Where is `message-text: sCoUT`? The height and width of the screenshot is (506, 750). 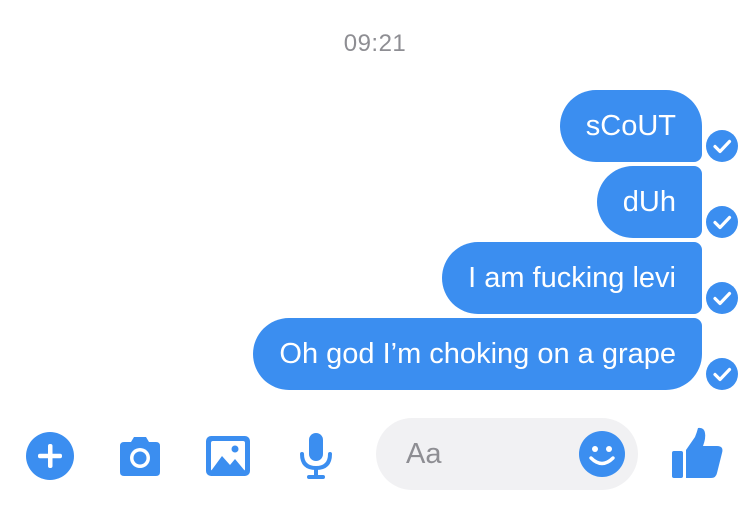 message-text: sCoUT is located at coordinates (630, 126).